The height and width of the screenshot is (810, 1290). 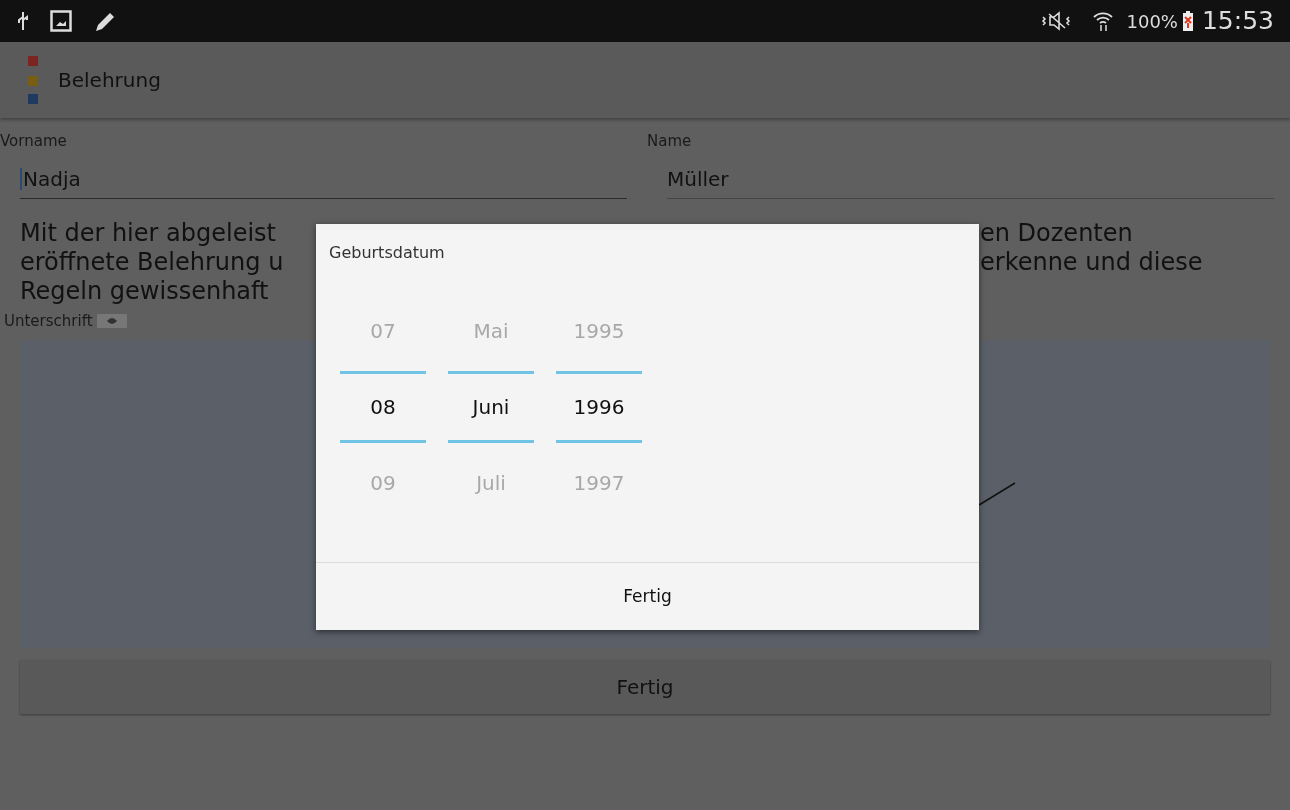 I want to click on battery-percent: 100%, so click(x=1152, y=21).